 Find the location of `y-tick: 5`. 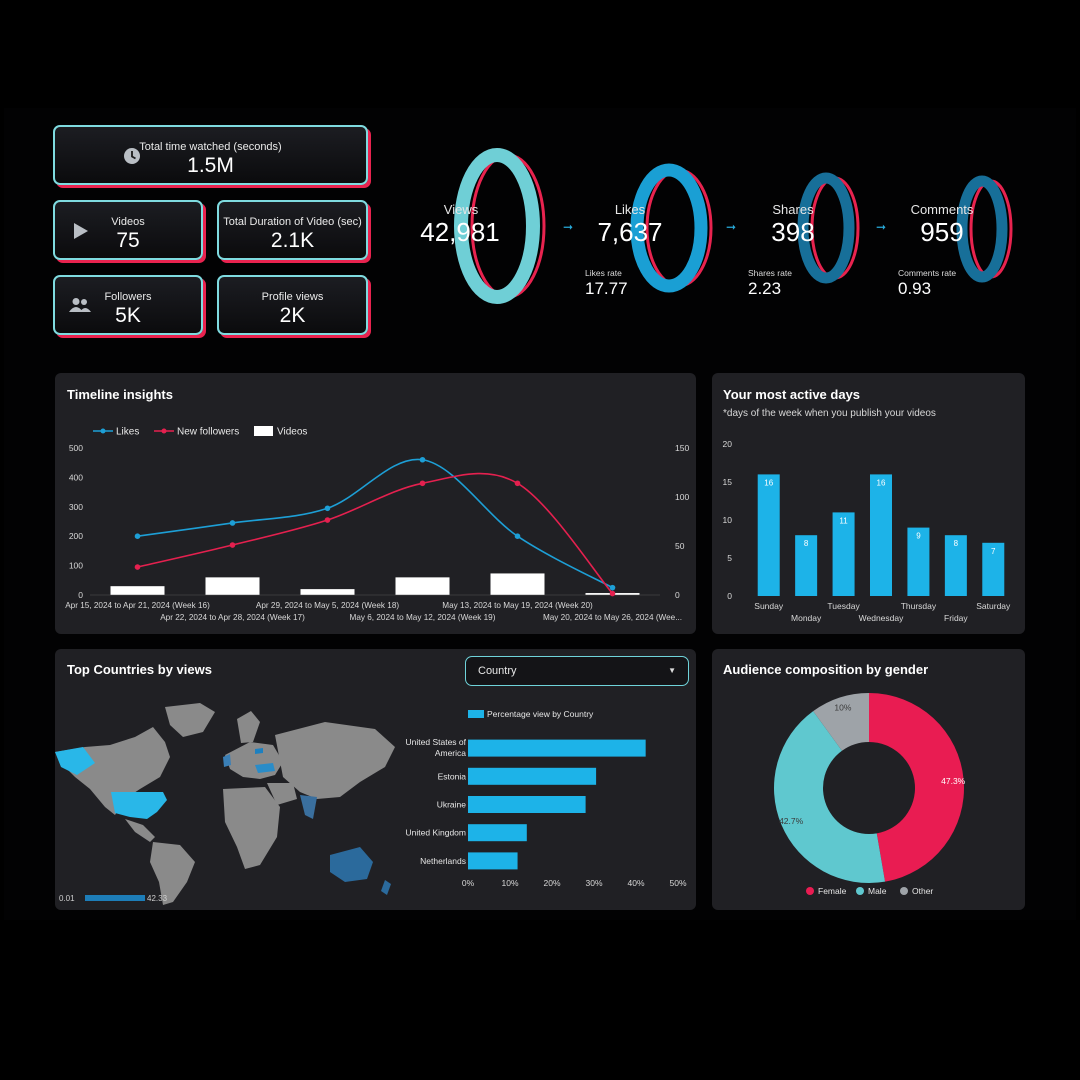

y-tick: 5 is located at coordinates (729, 558).